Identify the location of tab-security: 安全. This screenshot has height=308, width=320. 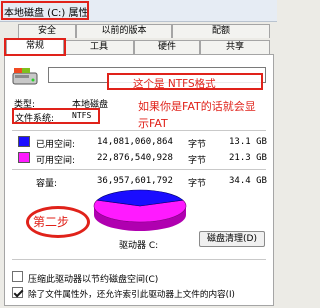
(47, 31).